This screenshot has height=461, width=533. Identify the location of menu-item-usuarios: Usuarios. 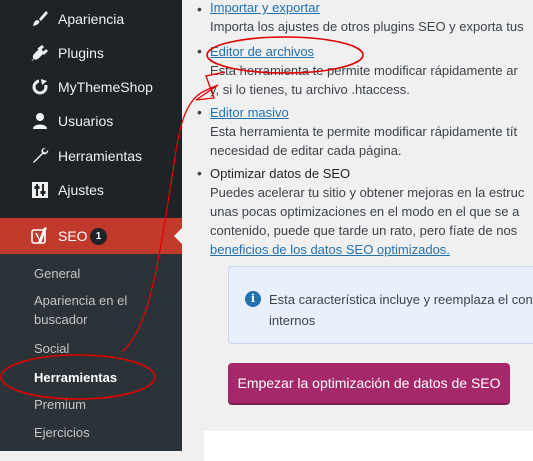
(91, 121).